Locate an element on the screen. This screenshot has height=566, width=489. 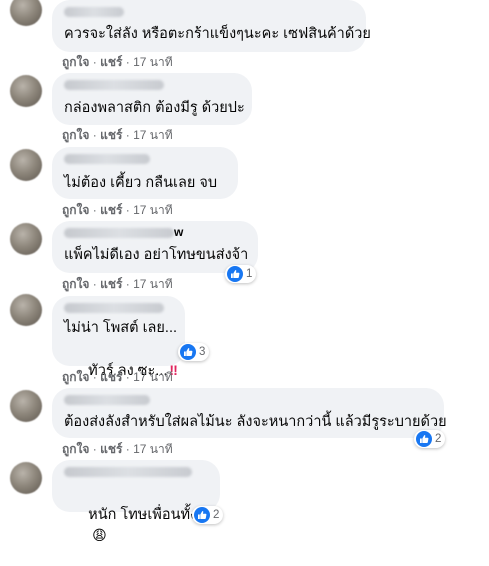
reaction-number: 3 is located at coordinates (202, 352).